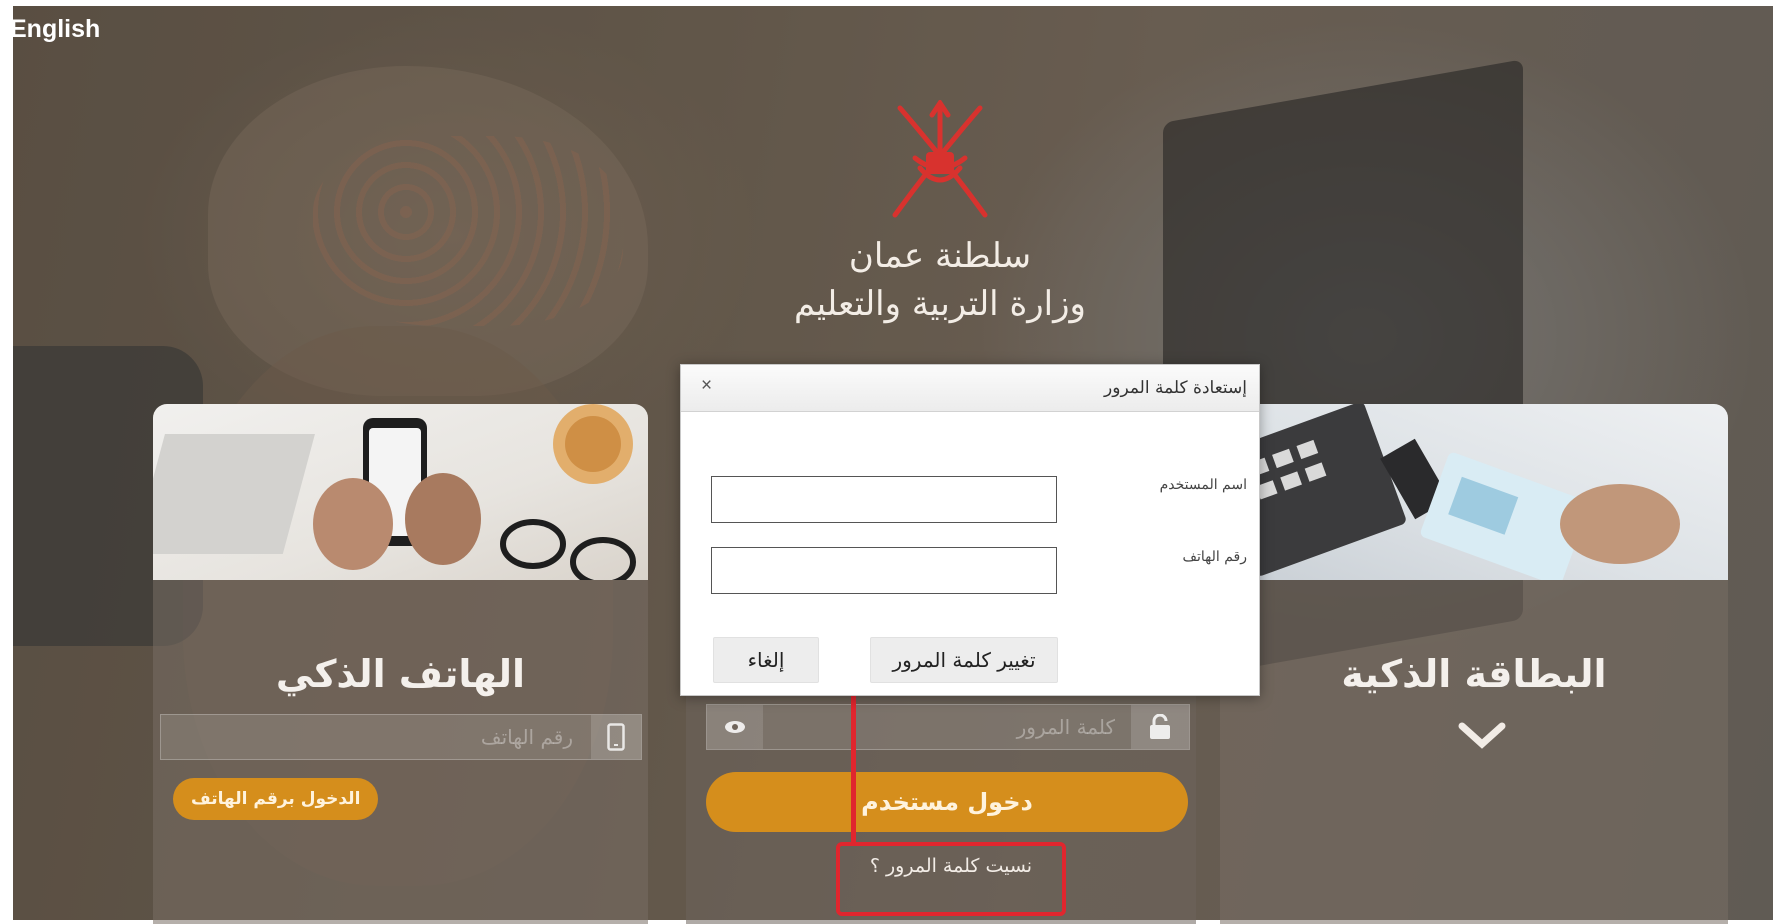 The height and width of the screenshot is (924, 1773). What do you see at coordinates (735, 727) in the screenshot?
I see `eye-icon` at bounding box center [735, 727].